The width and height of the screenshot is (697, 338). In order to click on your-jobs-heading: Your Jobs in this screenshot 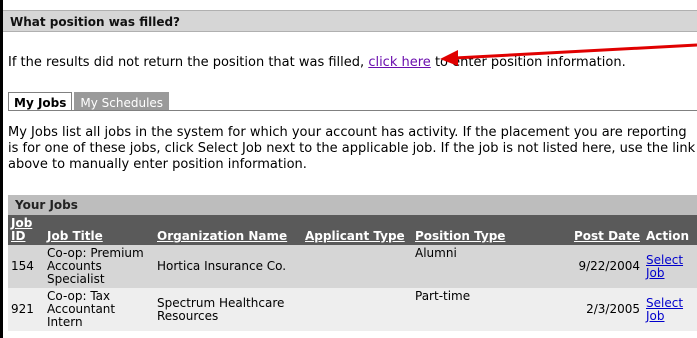, I will do `click(352, 205)`.